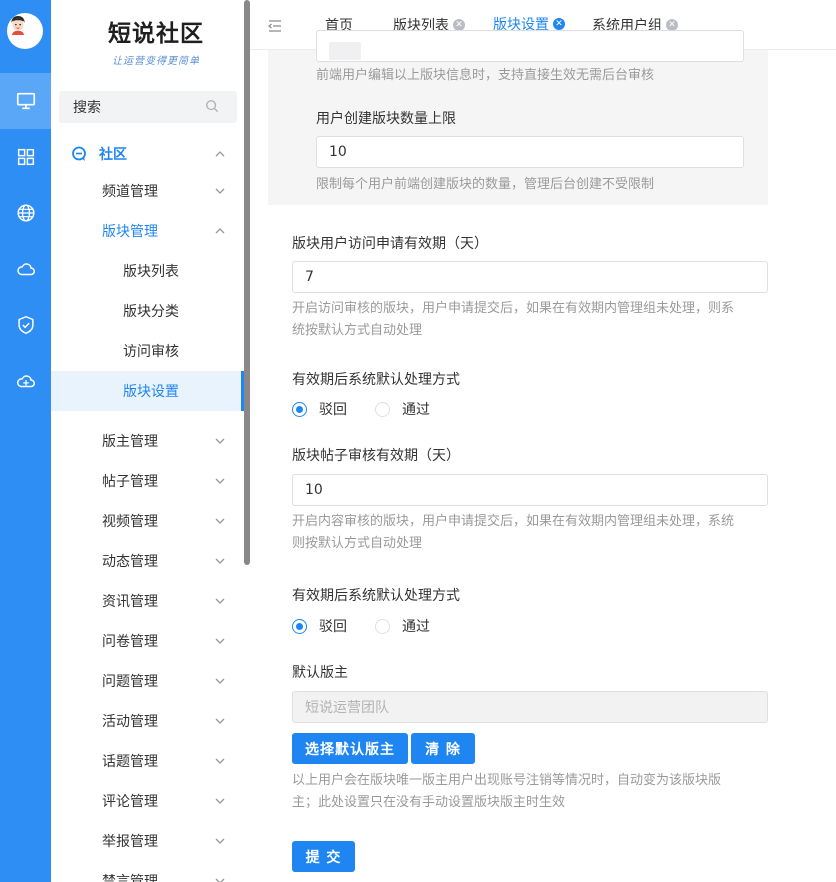 The width and height of the screenshot is (836, 882). What do you see at coordinates (530, 152) in the screenshot?
I see `create-limit-input: 10` at bounding box center [530, 152].